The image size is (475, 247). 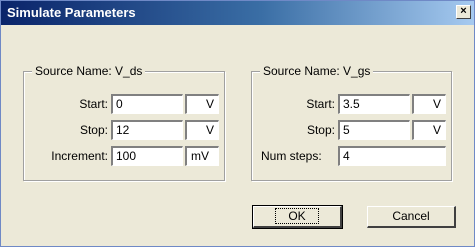 What do you see at coordinates (71, 12) in the screenshot?
I see `window-title: Simulate Parameters` at bounding box center [71, 12].